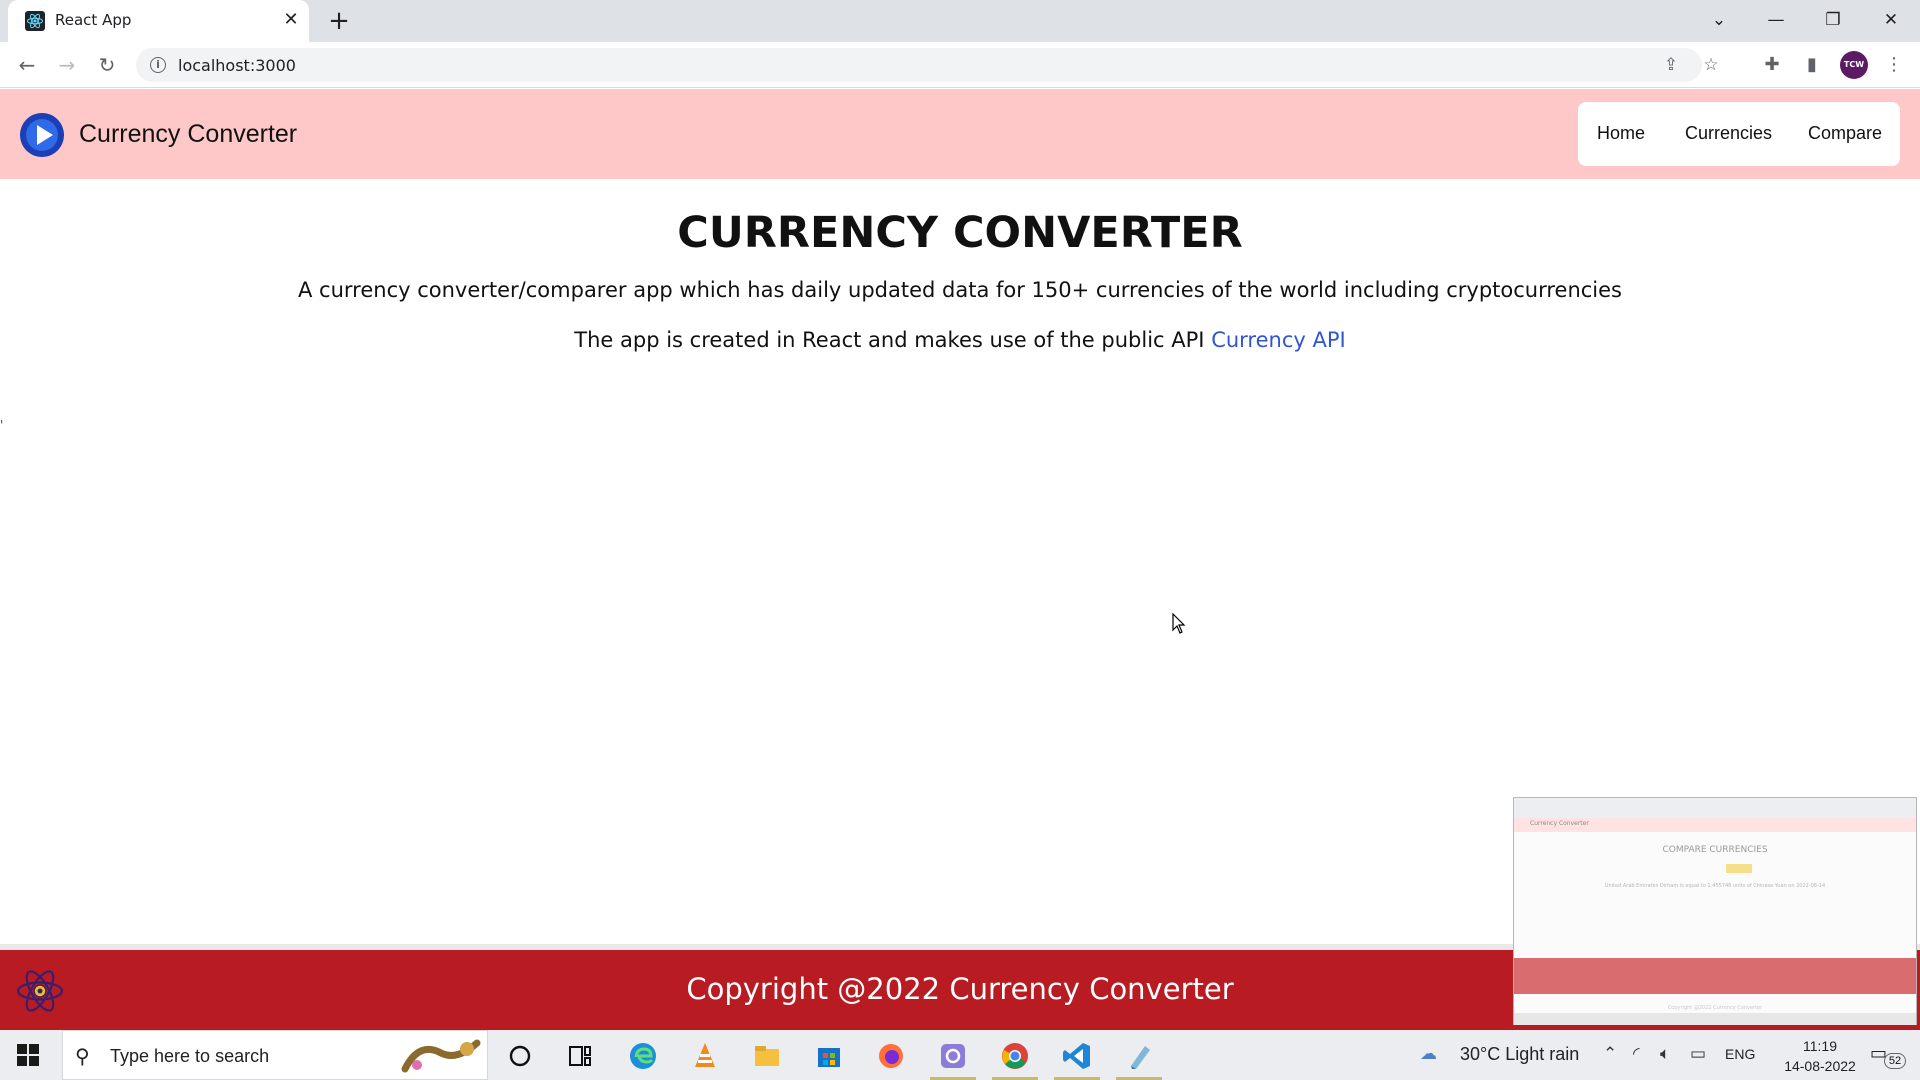  Describe the element at coordinates (705, 1056) in the screenshot. I see `vlc-player-icon` at that location.